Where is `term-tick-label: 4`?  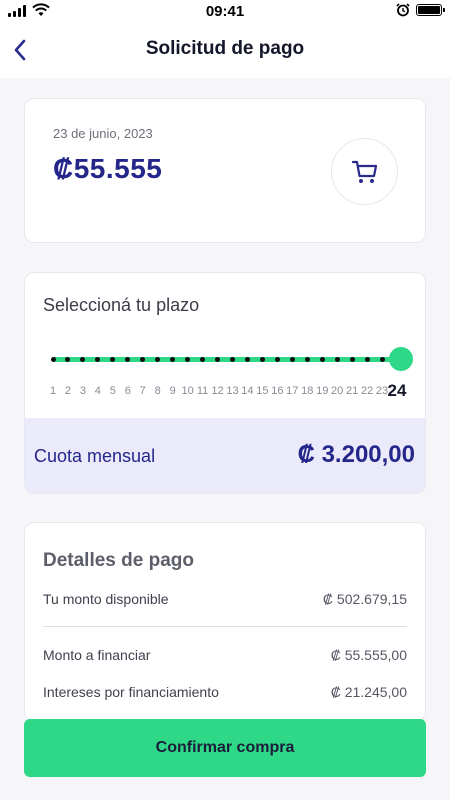
term-tick-label: 4 is located at coordinates (98, 391).